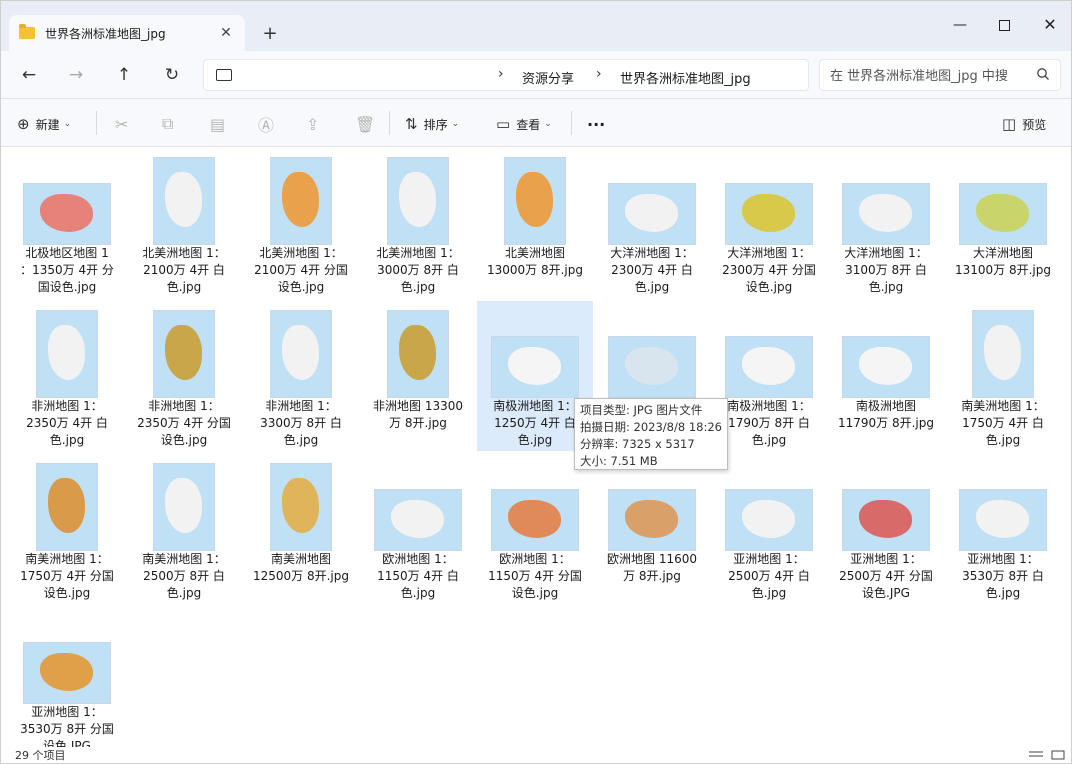 This screenshot has height=764, width=1072. What do you see at coordinates (685, 77) in the screenshot?
I see `breadcrumb-item: 世界各洲标准地图_jpg` at bounding box center [685, 77].